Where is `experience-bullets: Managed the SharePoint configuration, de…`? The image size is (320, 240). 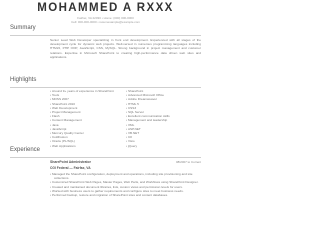 experience-bullets: Managed the SharePoint configuration, de… is located at coordinates (125, 184).